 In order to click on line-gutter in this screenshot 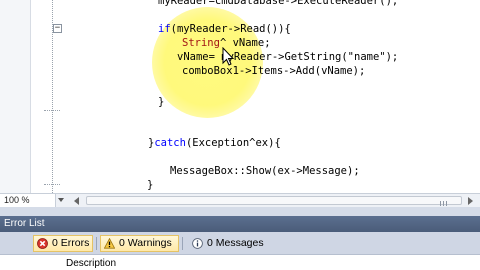, I will do `click(15, 96)`.